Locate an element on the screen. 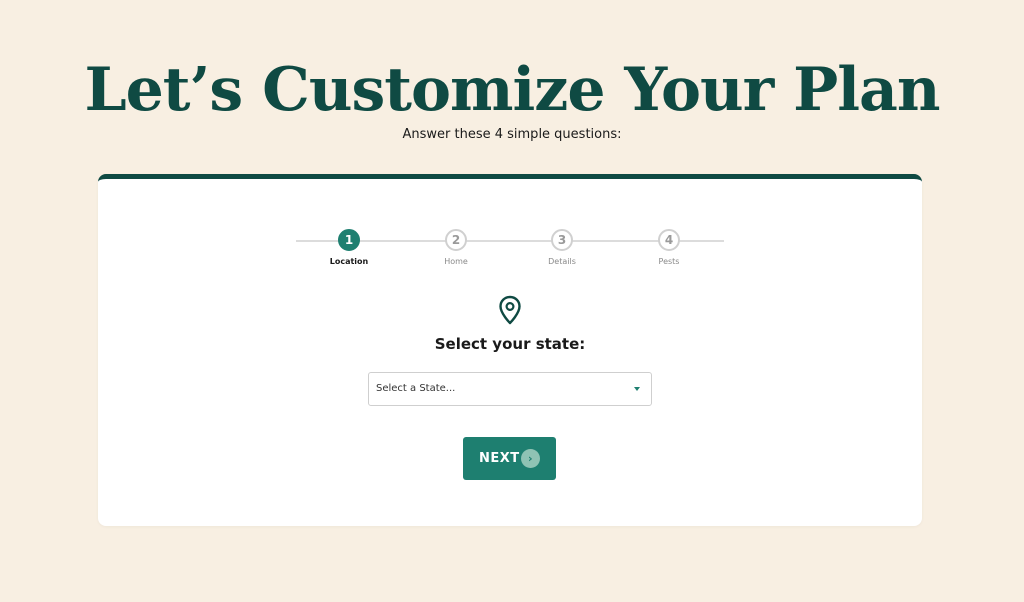 This screenshot has width=1024, height=602. step-label: Location is located at coordinates (349, 261).